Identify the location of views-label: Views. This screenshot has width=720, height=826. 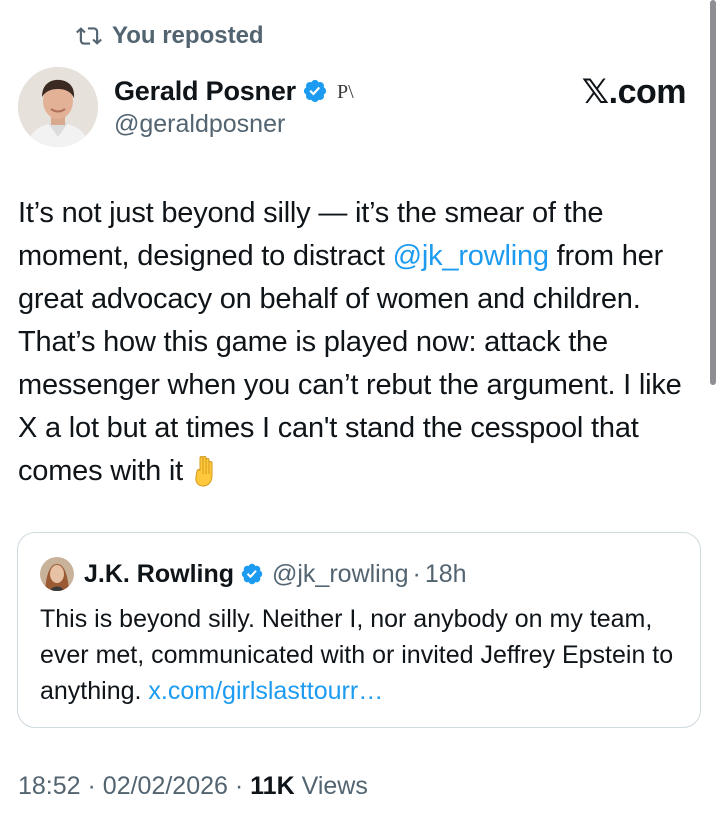
(334, 786).